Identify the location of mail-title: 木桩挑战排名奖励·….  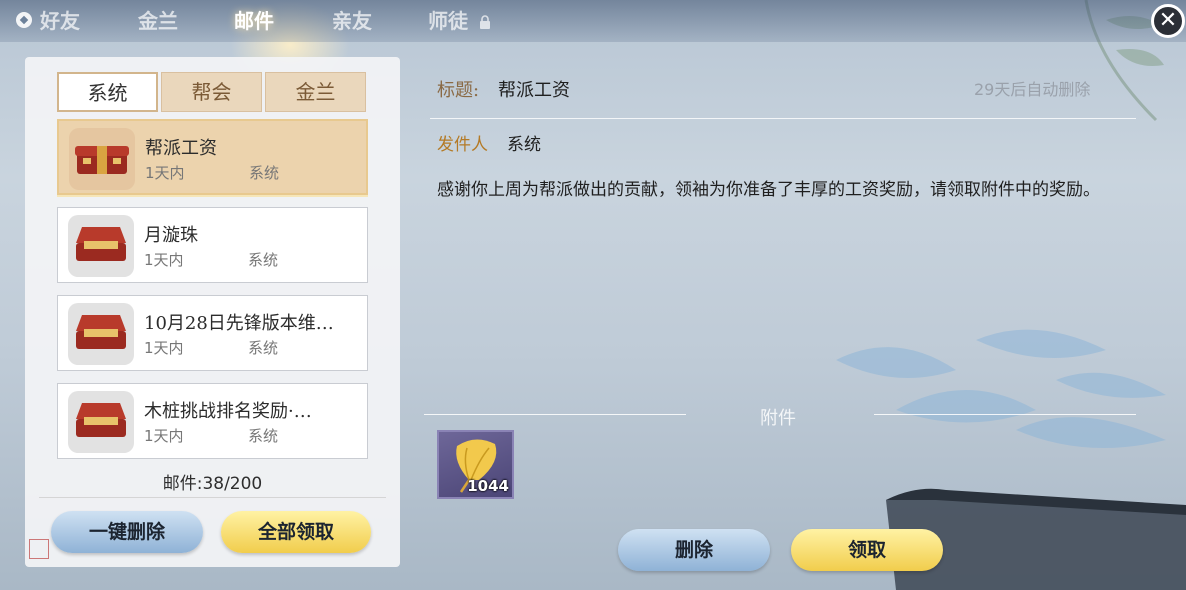
(228, 411).